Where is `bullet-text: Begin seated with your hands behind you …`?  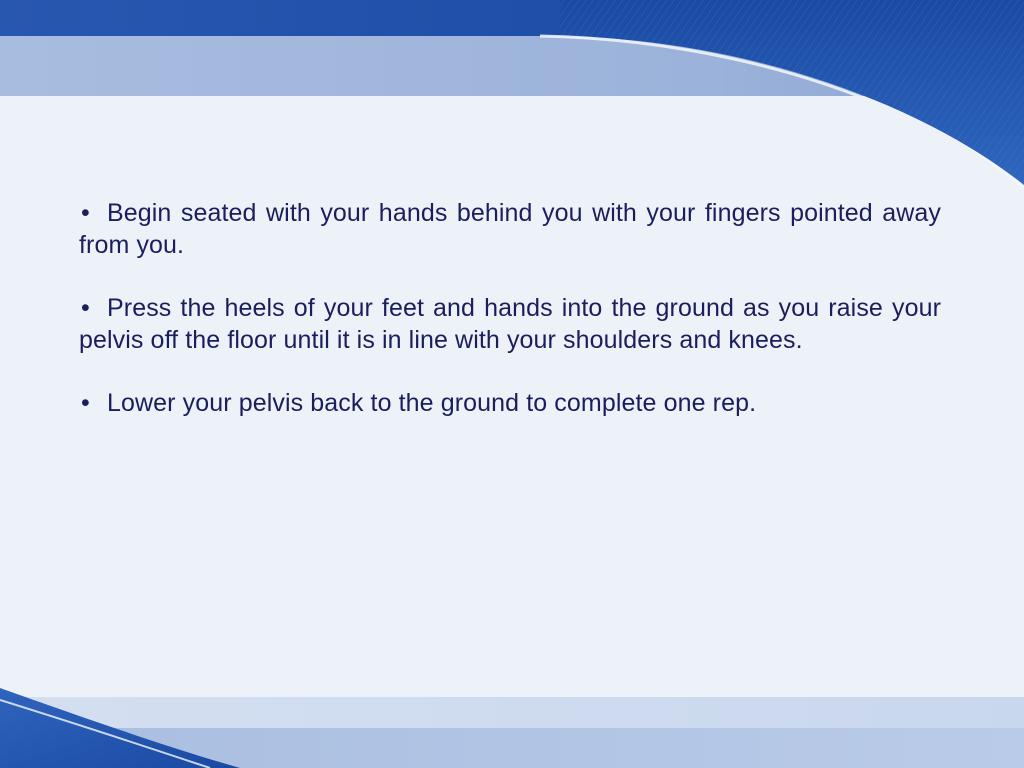 bullet-text: Begin seated with your hands behind you … is located at coordinates (510, 229).